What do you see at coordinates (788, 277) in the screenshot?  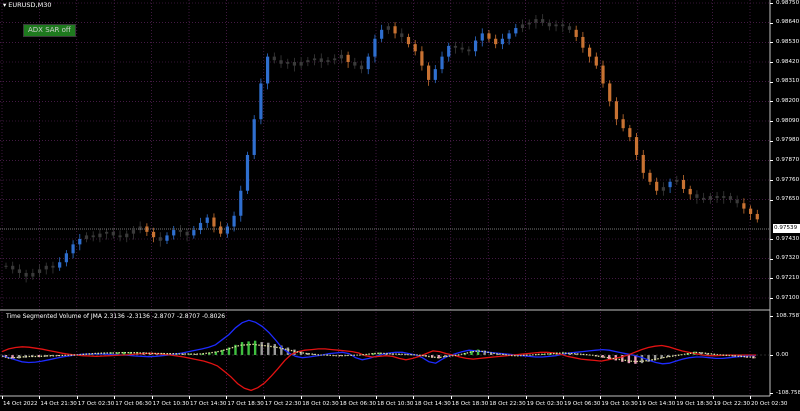 I see `price-axis-label: 0.97210` at bounding box center [788, 277].